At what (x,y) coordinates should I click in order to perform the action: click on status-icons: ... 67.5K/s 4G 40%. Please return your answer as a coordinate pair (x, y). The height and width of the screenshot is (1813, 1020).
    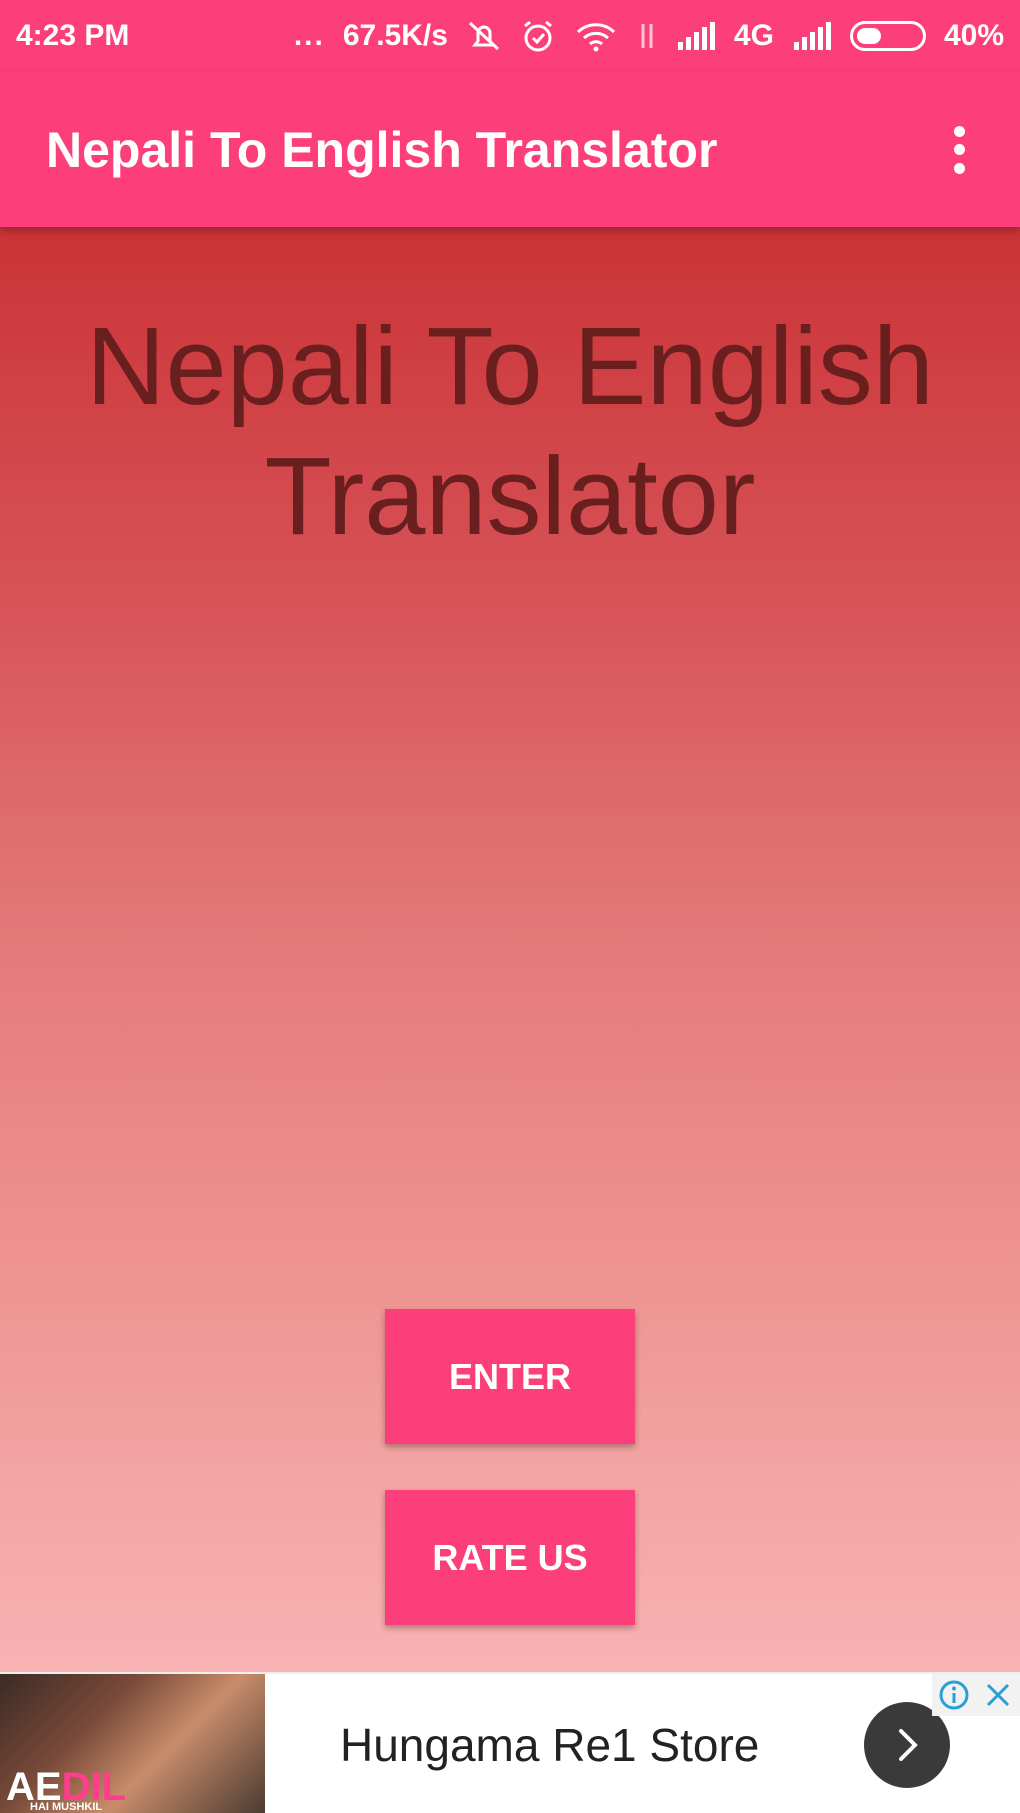
    Looking at the image, I should click on (649, 36).